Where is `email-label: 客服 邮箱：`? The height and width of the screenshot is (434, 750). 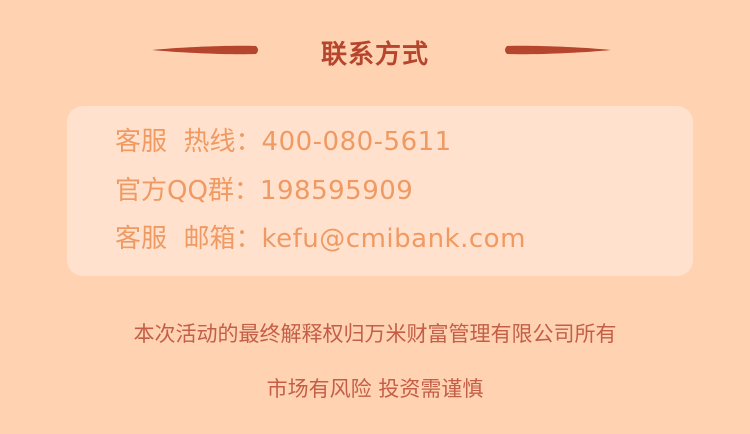
email-label: 客服 邮箱： is located at coordinates (188, 239).